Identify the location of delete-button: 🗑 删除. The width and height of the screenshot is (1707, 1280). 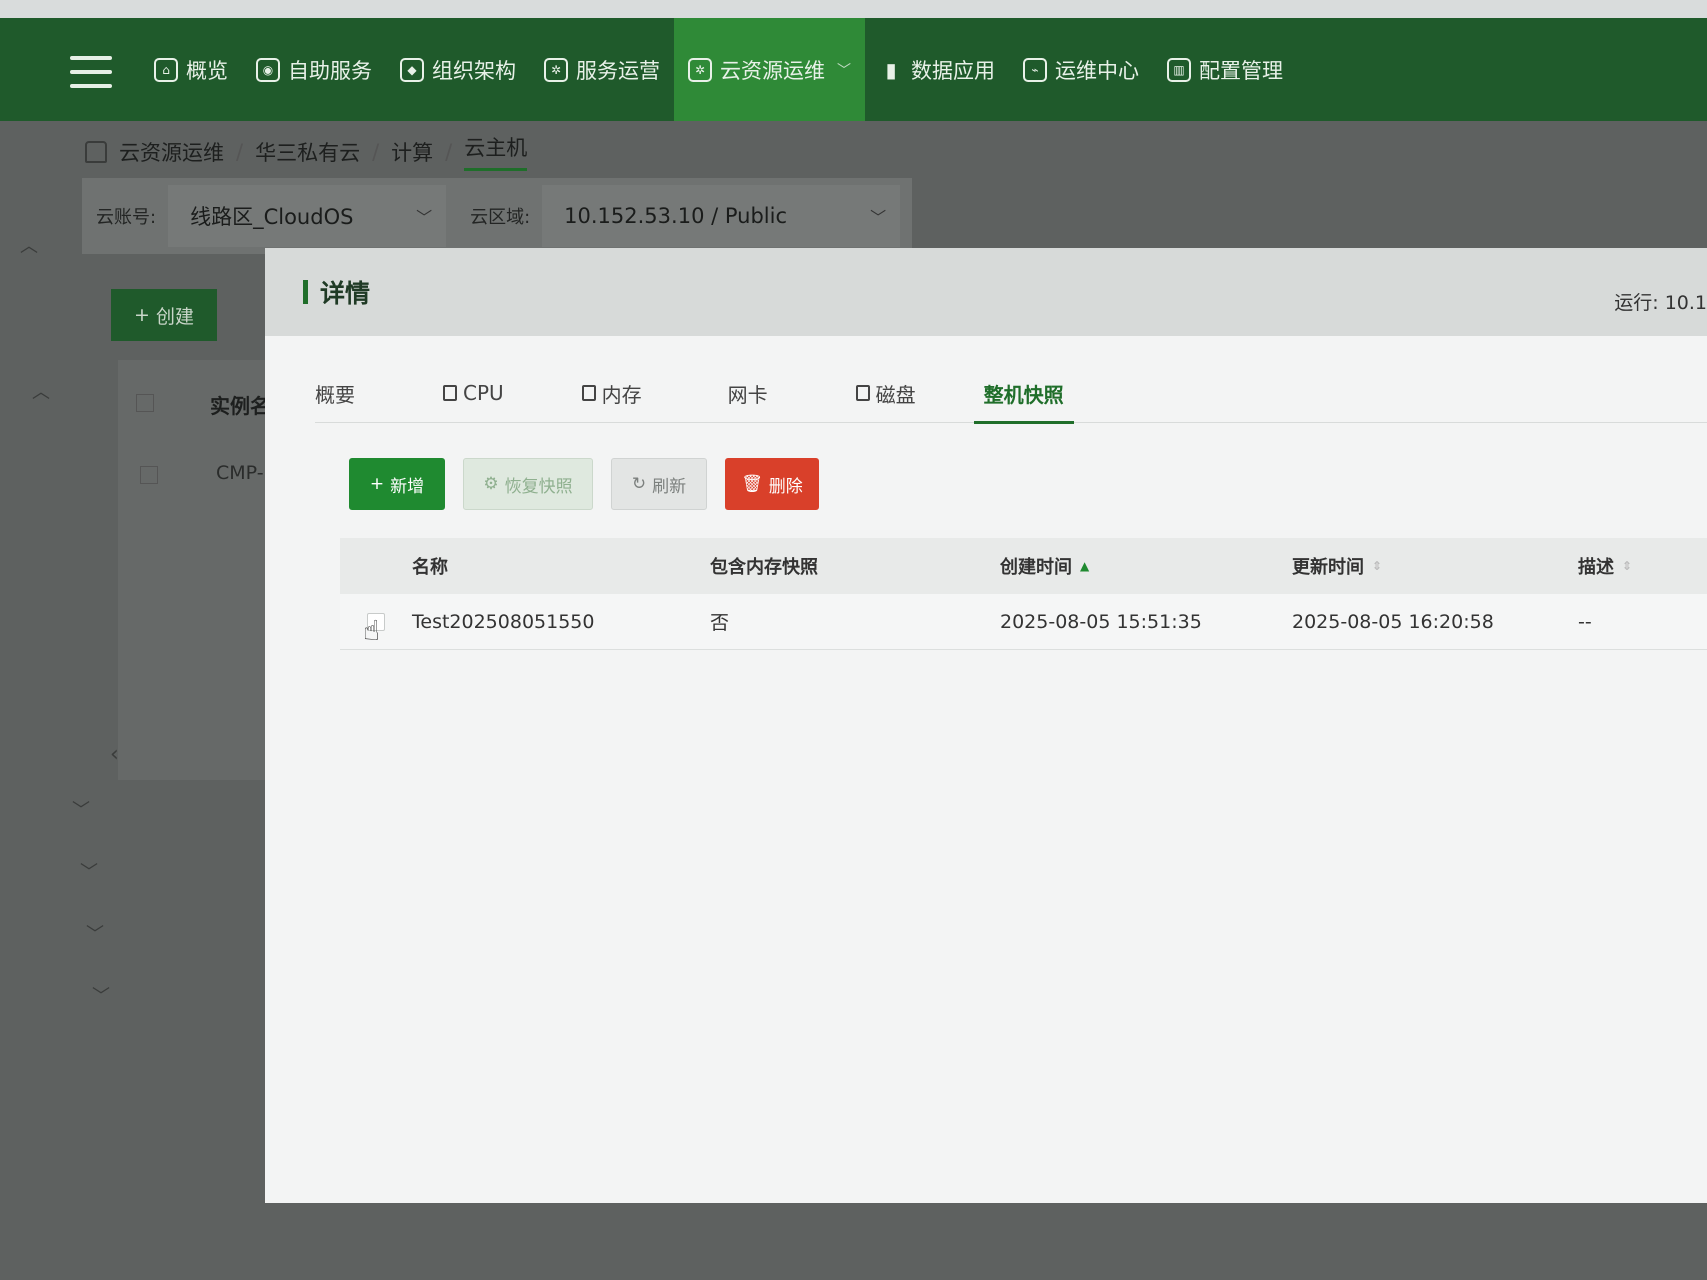
(772, 484).